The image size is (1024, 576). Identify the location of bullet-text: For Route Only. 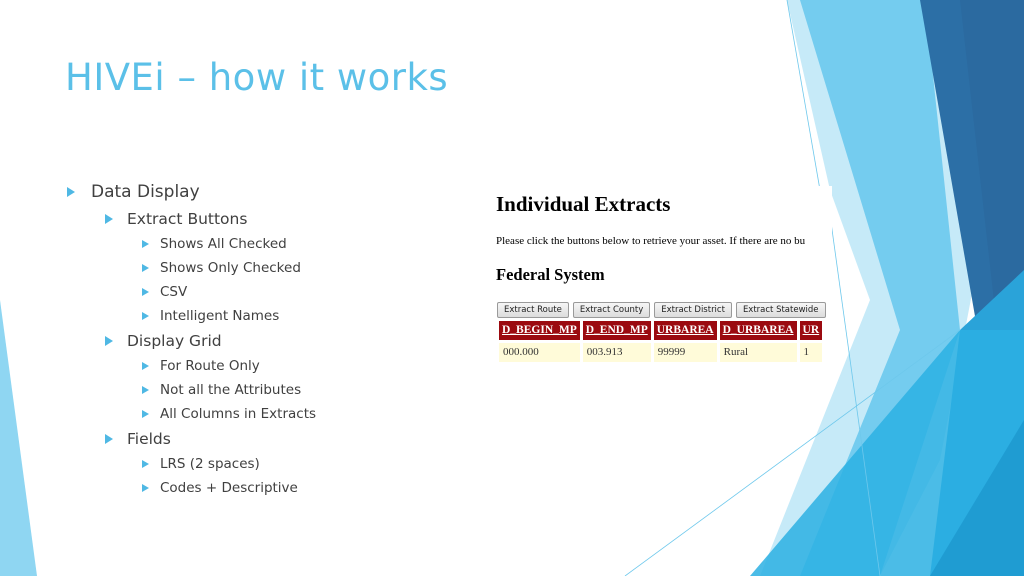
(210, 366).